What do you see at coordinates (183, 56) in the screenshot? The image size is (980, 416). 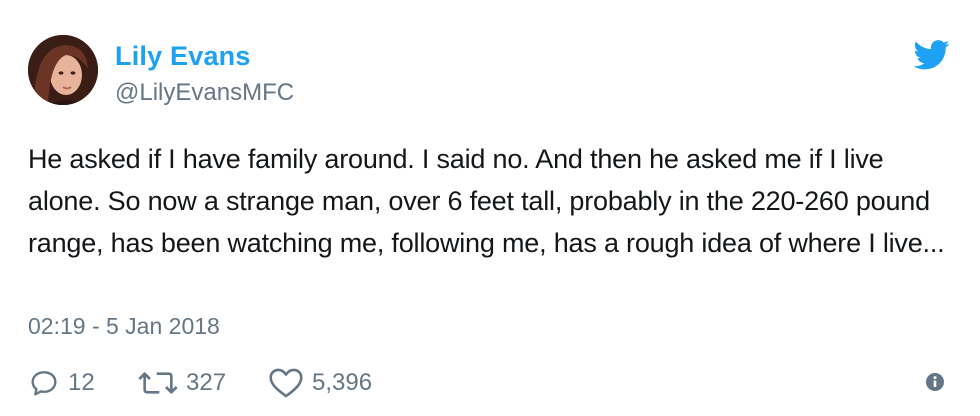 I see `display-name: Lily Evans` at bounding box center [183, 56].